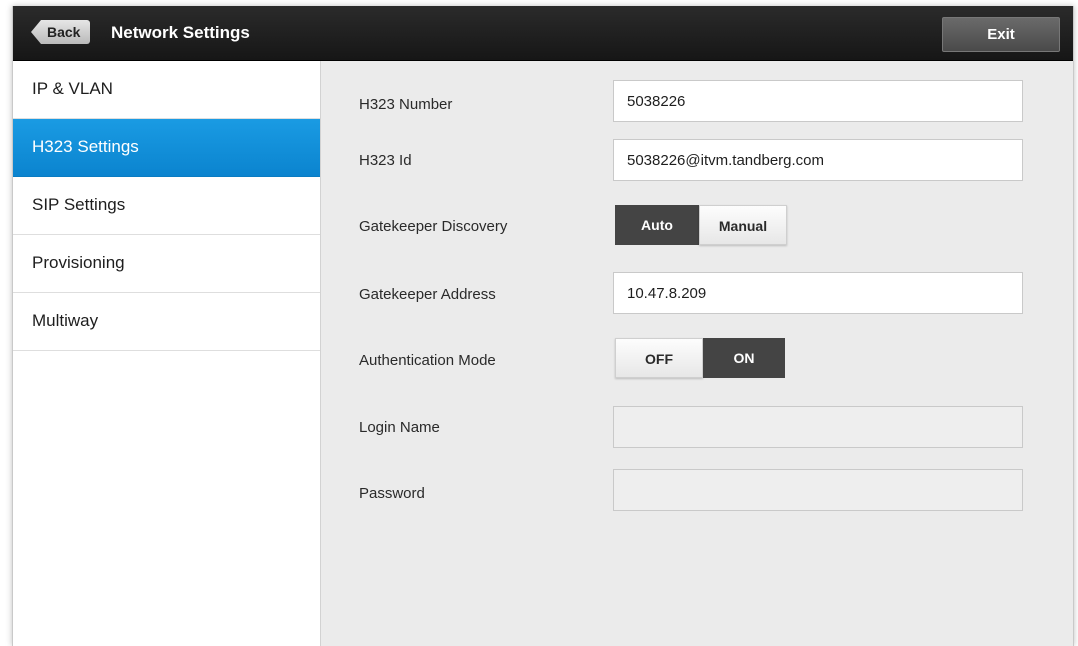  I want to click on authentication-mode-toggle: OFF ON, so click(700, 358).